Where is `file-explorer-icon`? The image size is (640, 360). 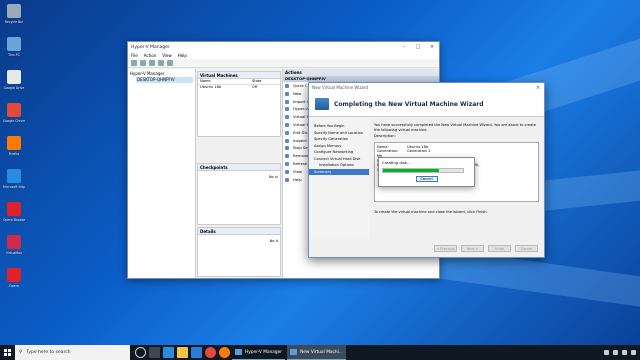 file-explorer-icon is located at coordinates (182, 352).